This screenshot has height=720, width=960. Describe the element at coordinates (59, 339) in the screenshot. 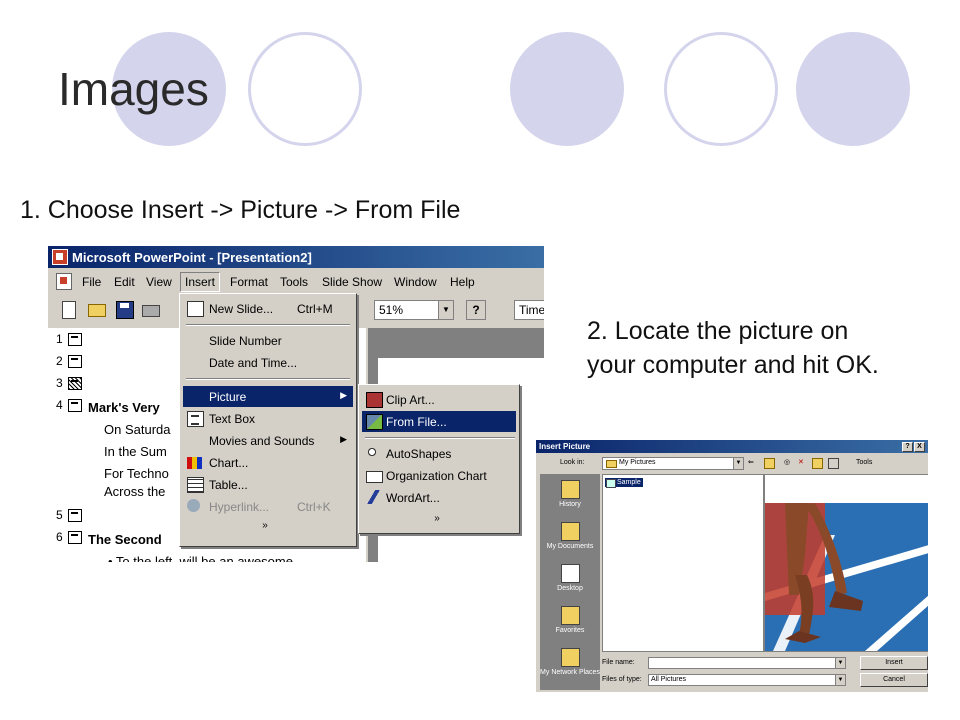

I see `outline-number: 1` at that location.